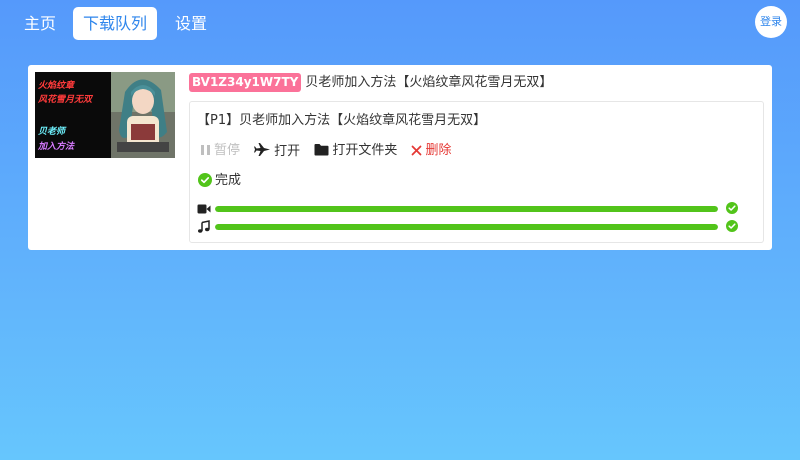 The height and width of the screenshot is (460, 800). Describe the element at coordinates (277, 151) in the screenshot. I see `open-button: 打开` at that location.